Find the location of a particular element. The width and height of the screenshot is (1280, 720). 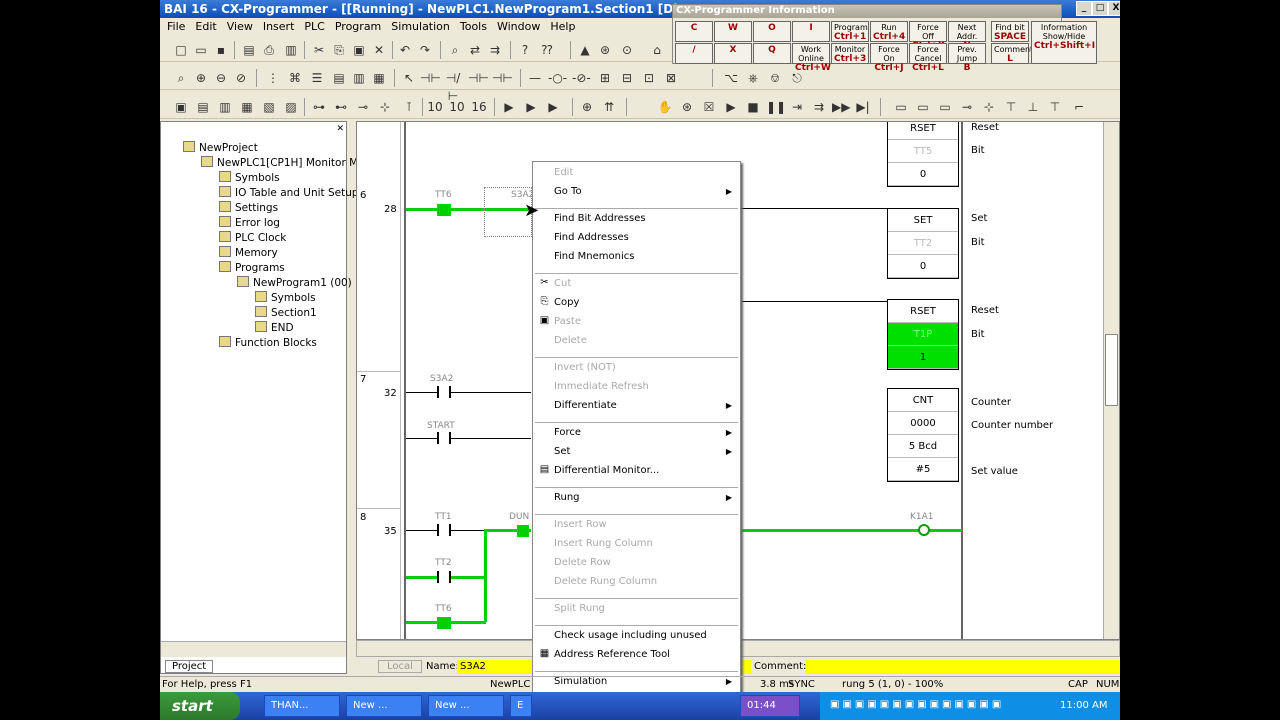

fb-tool3-icon: ▭ is located at coordinates (945, 107).